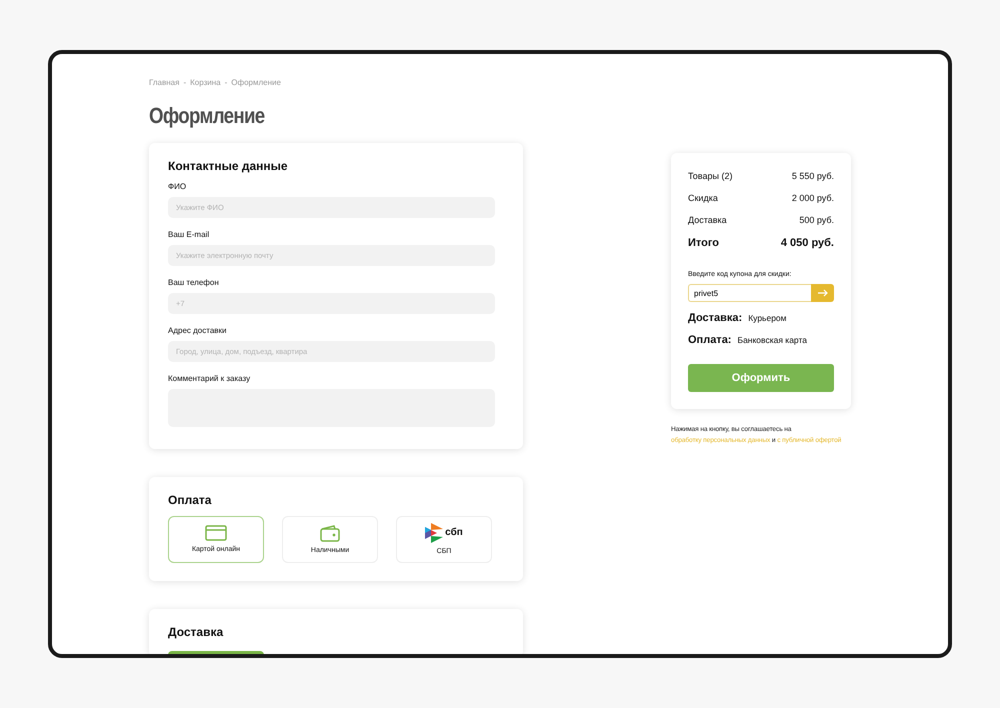  I want to click on summary-value: 5 550 руб., so click(813, 176).